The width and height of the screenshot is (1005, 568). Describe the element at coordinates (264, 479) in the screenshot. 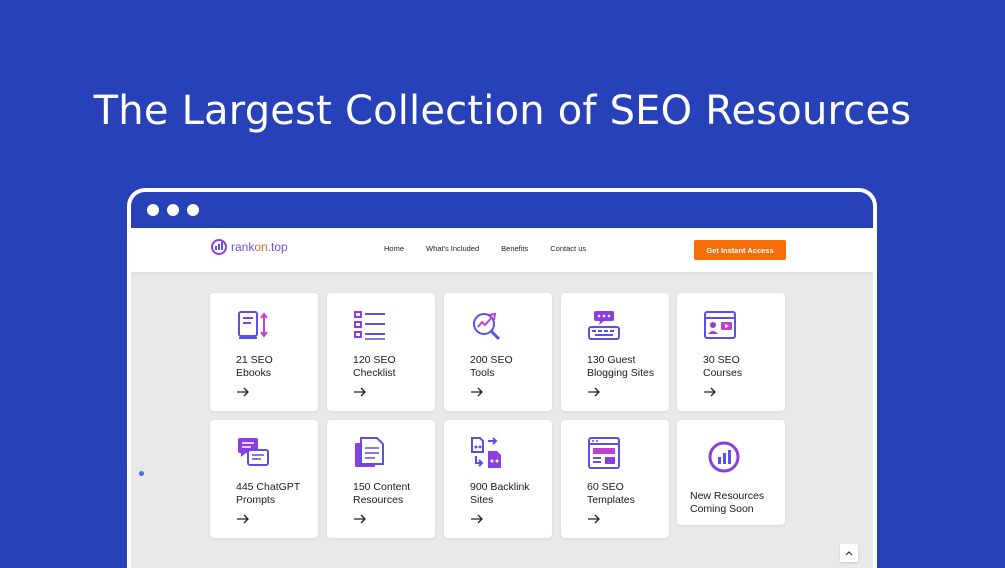

I see `card-chatgpt-prompts: 445 ChatGPT Prompts` at that location.